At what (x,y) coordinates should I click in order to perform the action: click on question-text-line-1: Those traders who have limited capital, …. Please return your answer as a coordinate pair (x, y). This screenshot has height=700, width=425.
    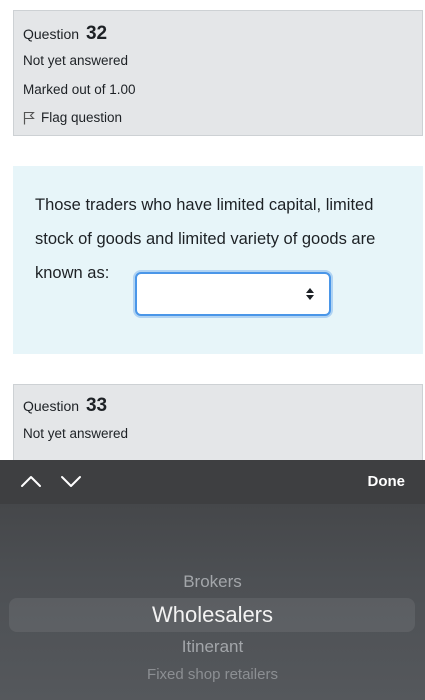
    Looking at the image, I should click on (204, 205).